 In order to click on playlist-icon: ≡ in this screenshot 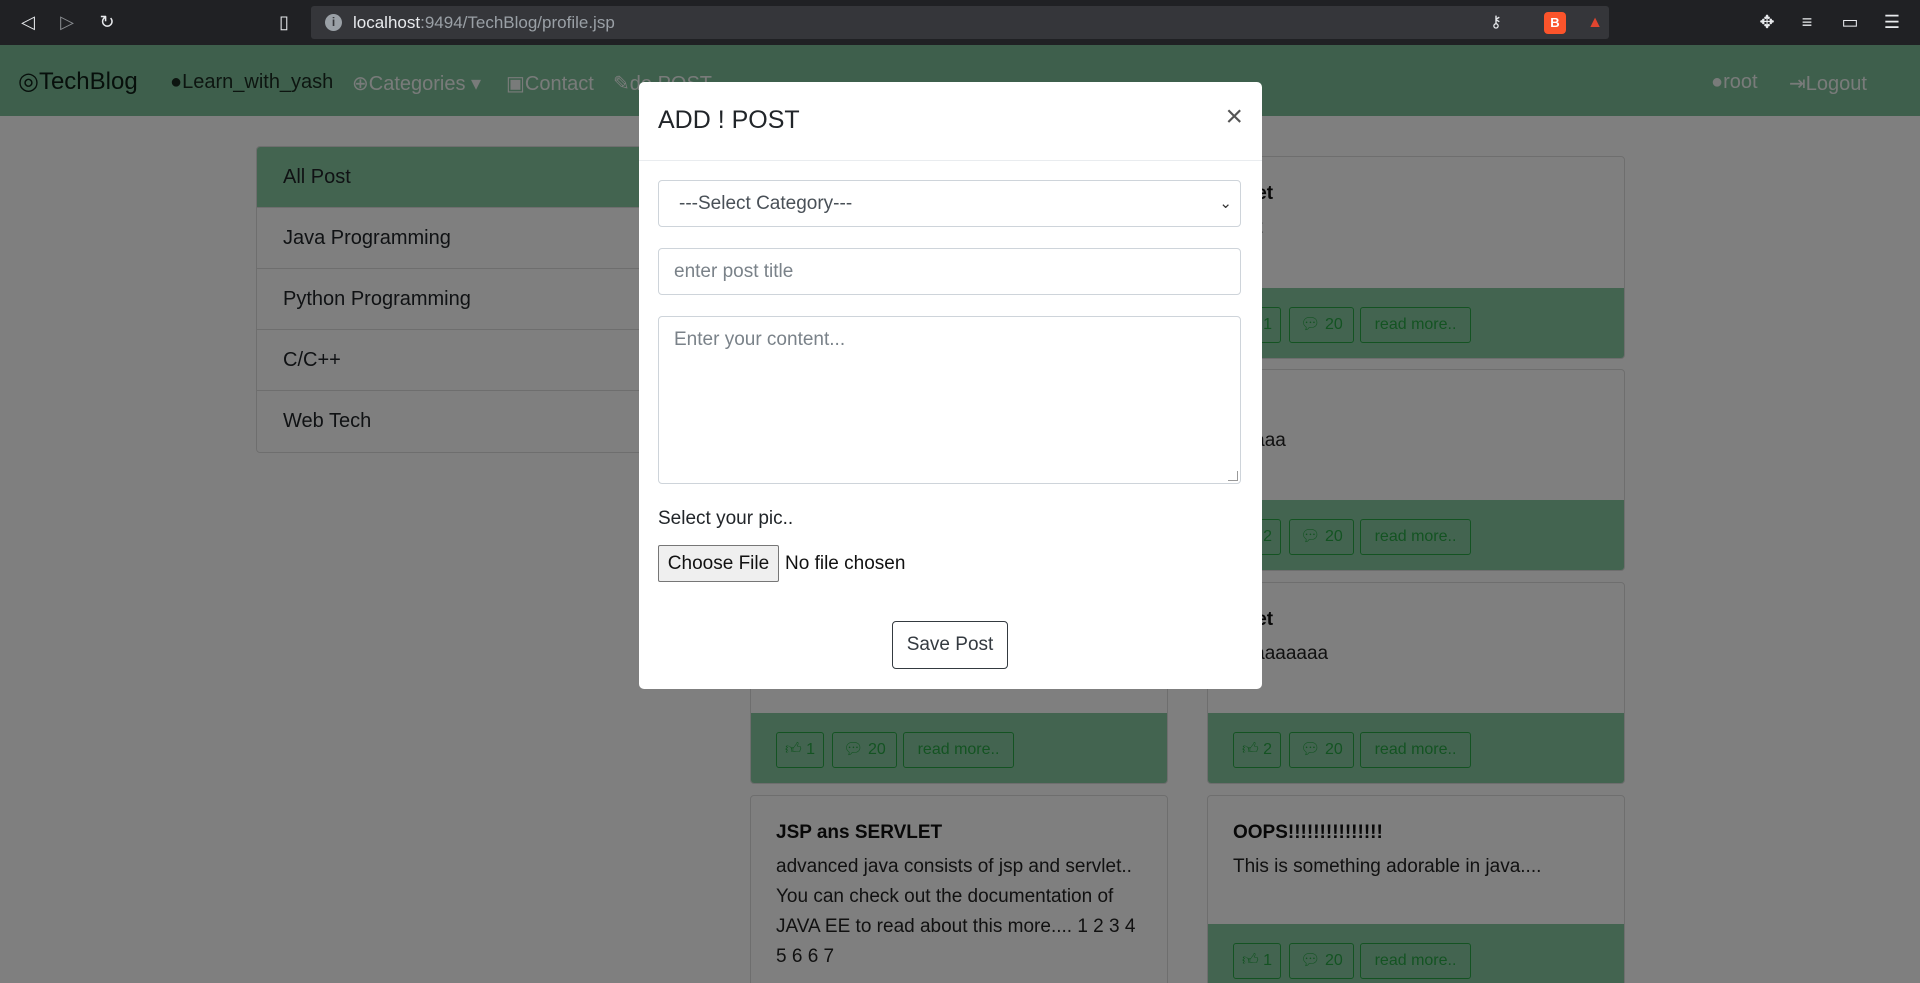, I will do `click(1807, 22)`.